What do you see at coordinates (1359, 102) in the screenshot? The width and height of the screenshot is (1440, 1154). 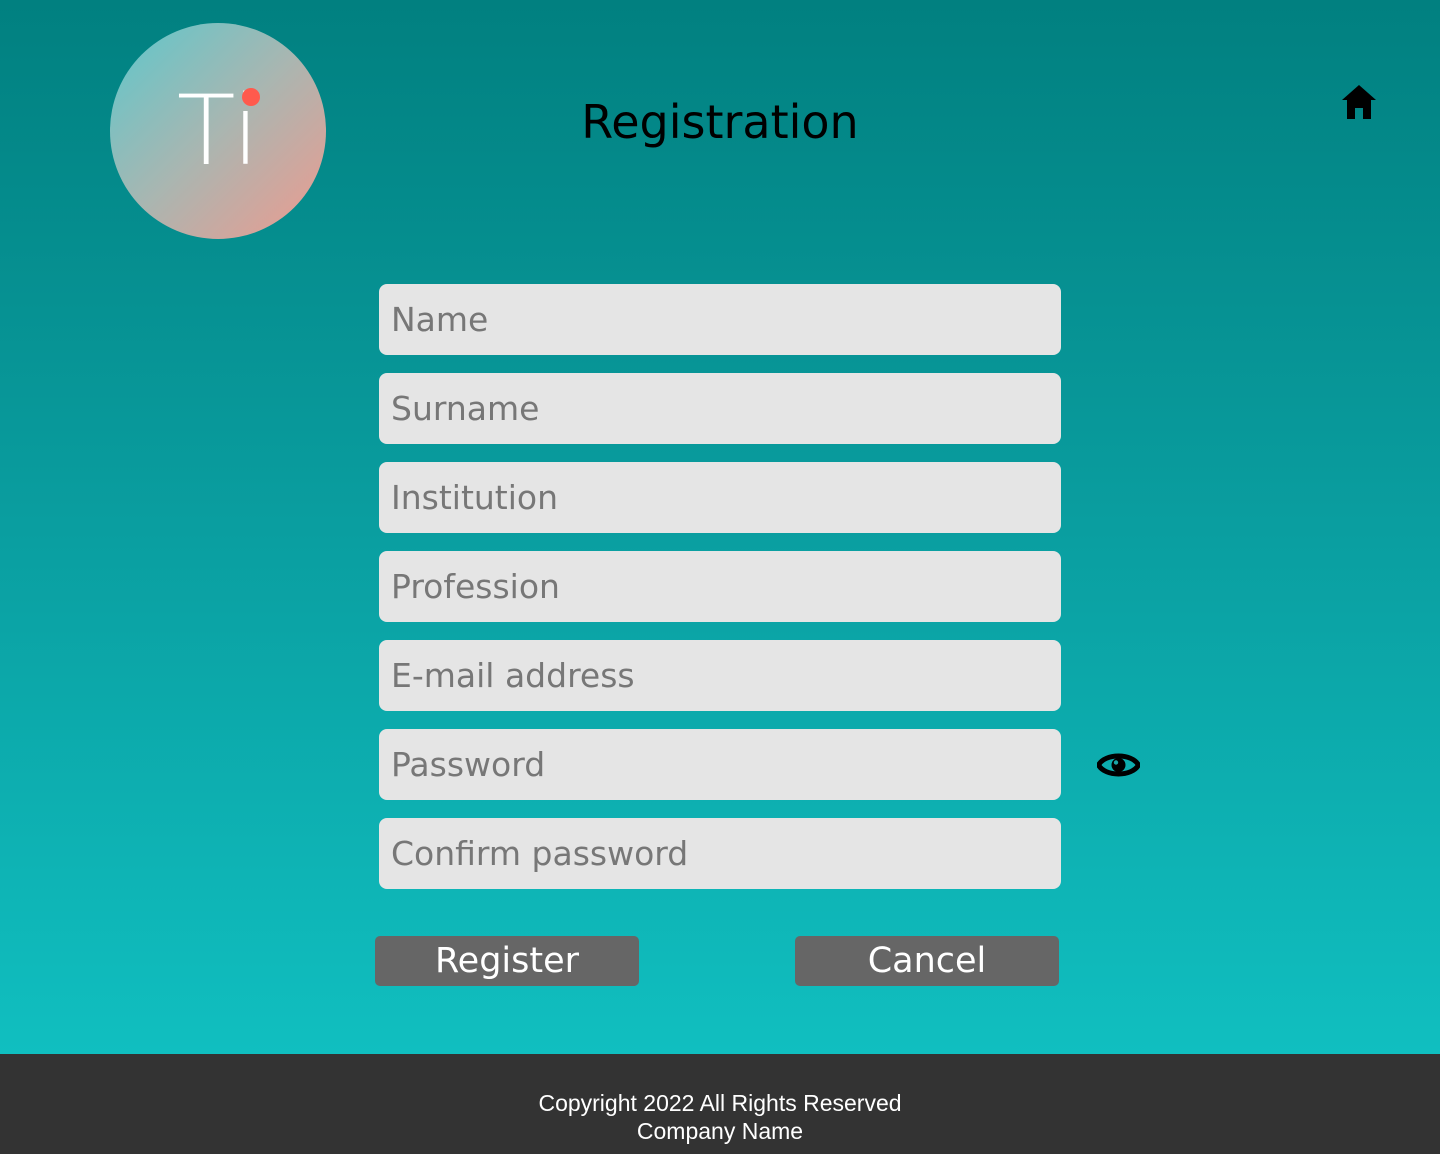 I see `home-icon` at bounding box center [1359, 102].